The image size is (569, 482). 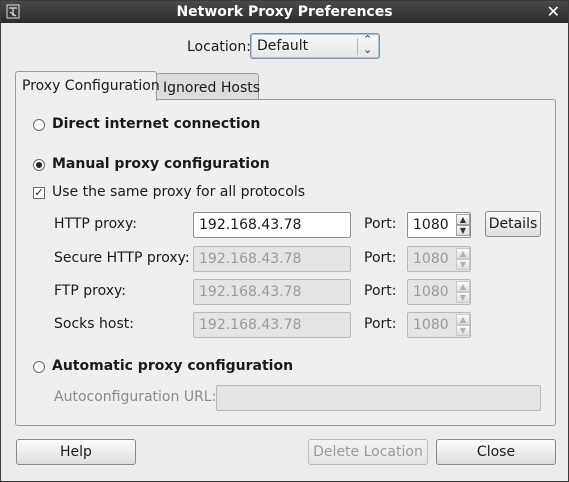 I want to click on http-port-spinner: 1080 ▲ ▼, so click(x=439, y=225).